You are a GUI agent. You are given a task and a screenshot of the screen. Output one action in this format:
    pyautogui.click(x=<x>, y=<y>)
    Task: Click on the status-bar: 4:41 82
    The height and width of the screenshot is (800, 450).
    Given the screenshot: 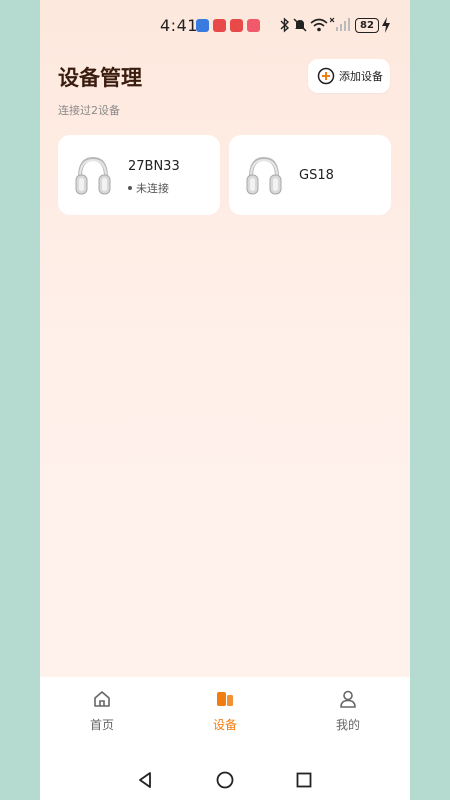 What is the action you would take?
    pyautogui.click(x=225, y=26)
    